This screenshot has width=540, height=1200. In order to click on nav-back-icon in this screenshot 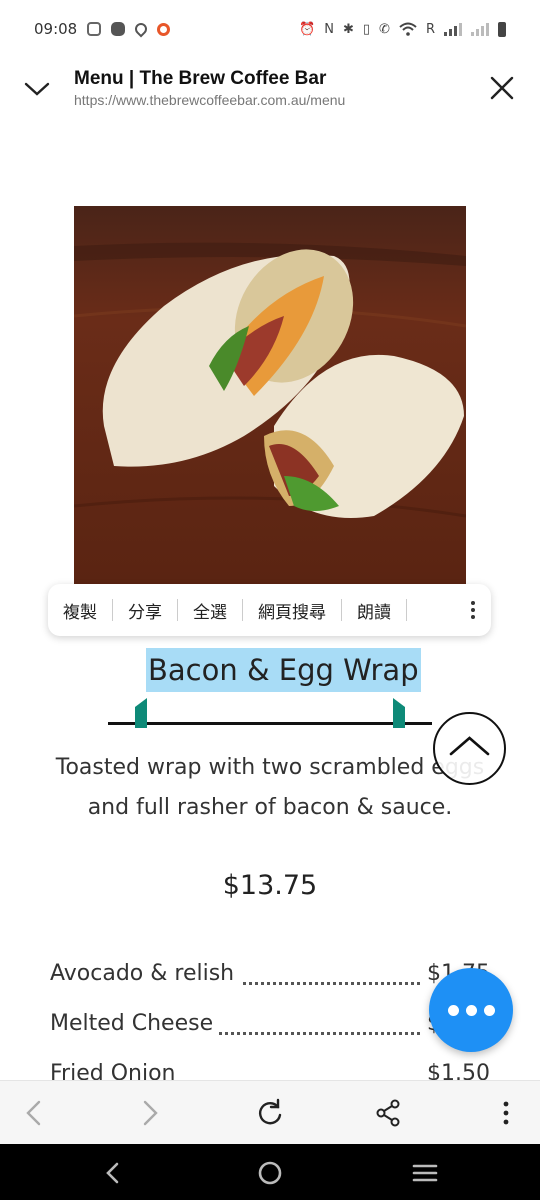, I will do `click(113, 1173)`.